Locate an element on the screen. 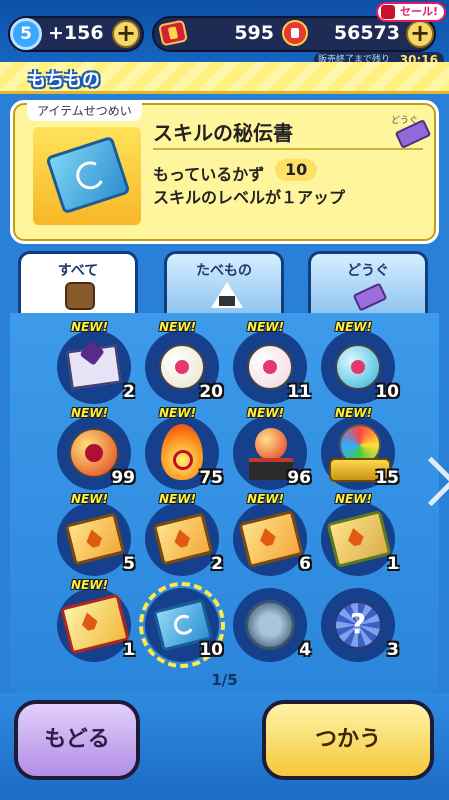 The width and height of the screenshot is (449, 800). item-count: 96 is located at coordinates (299, 478).